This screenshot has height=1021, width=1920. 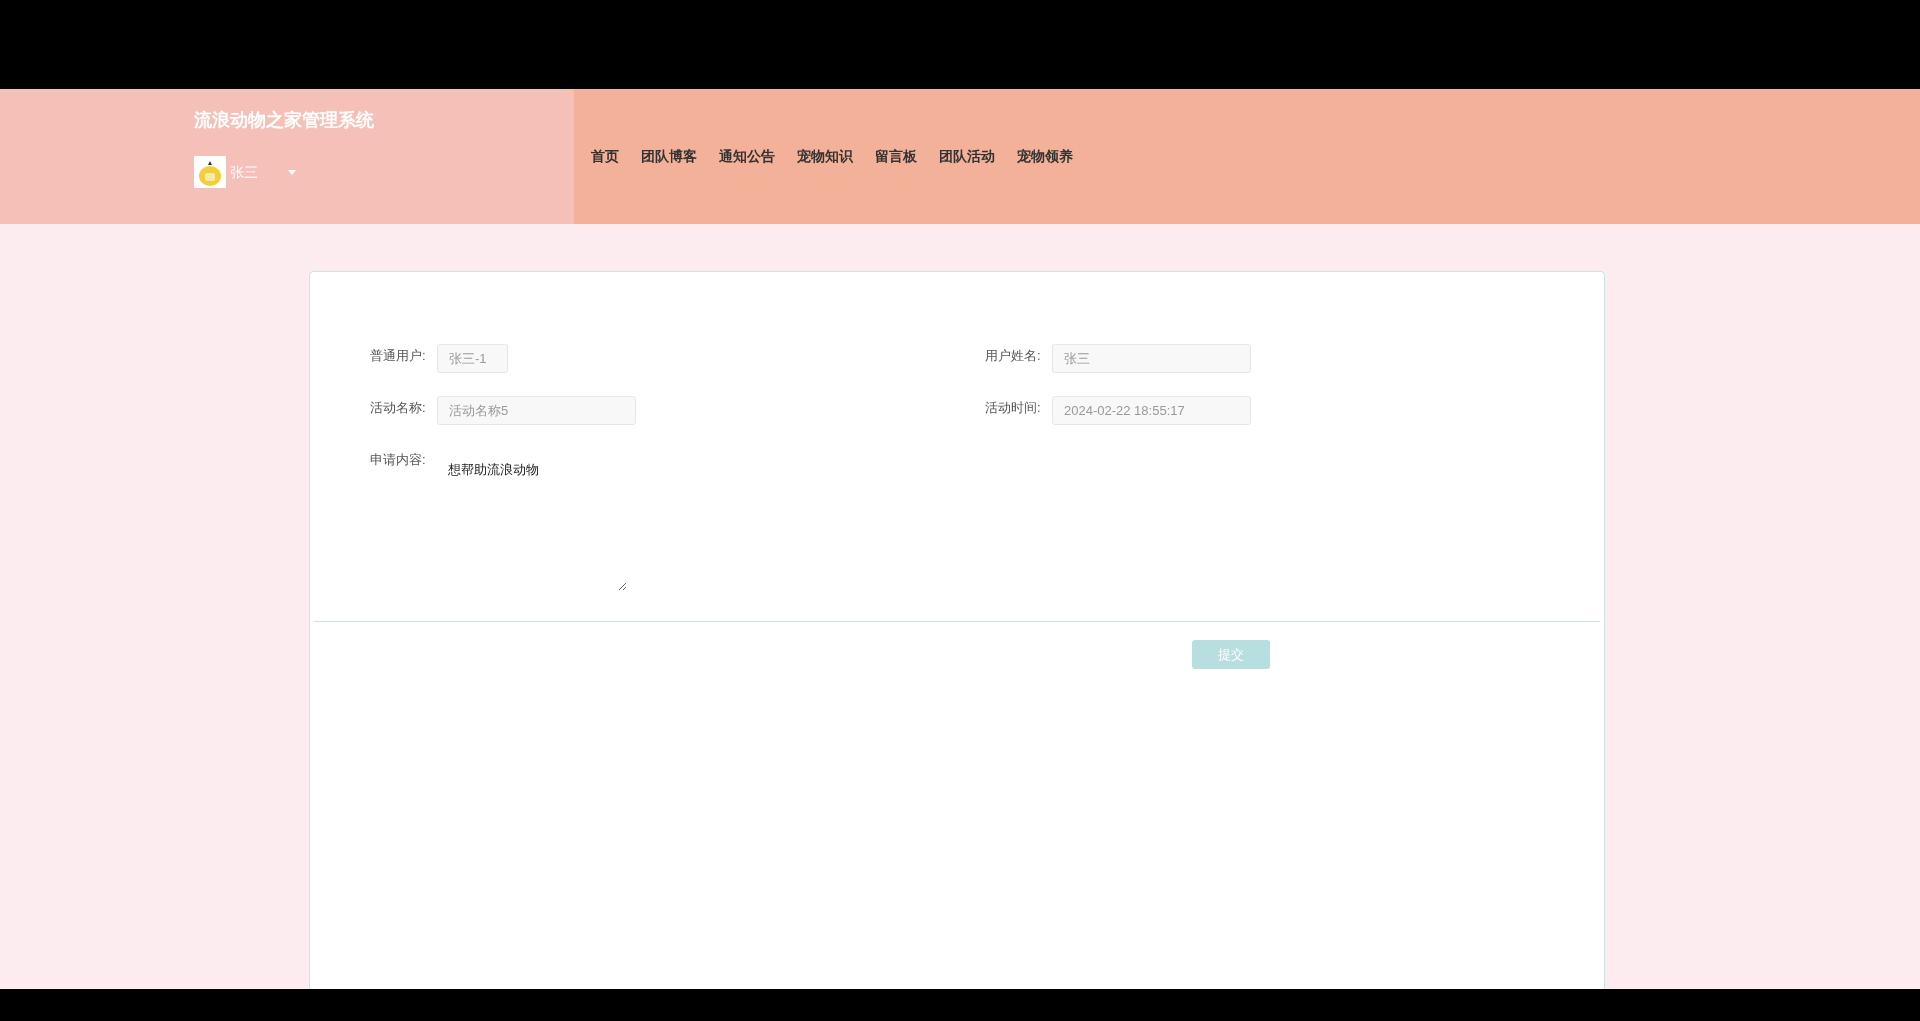 What do you see at coordinates (398, 408) in the screenshot?
I see `field-label: 活动名称:` at bounding box center [398, 408].